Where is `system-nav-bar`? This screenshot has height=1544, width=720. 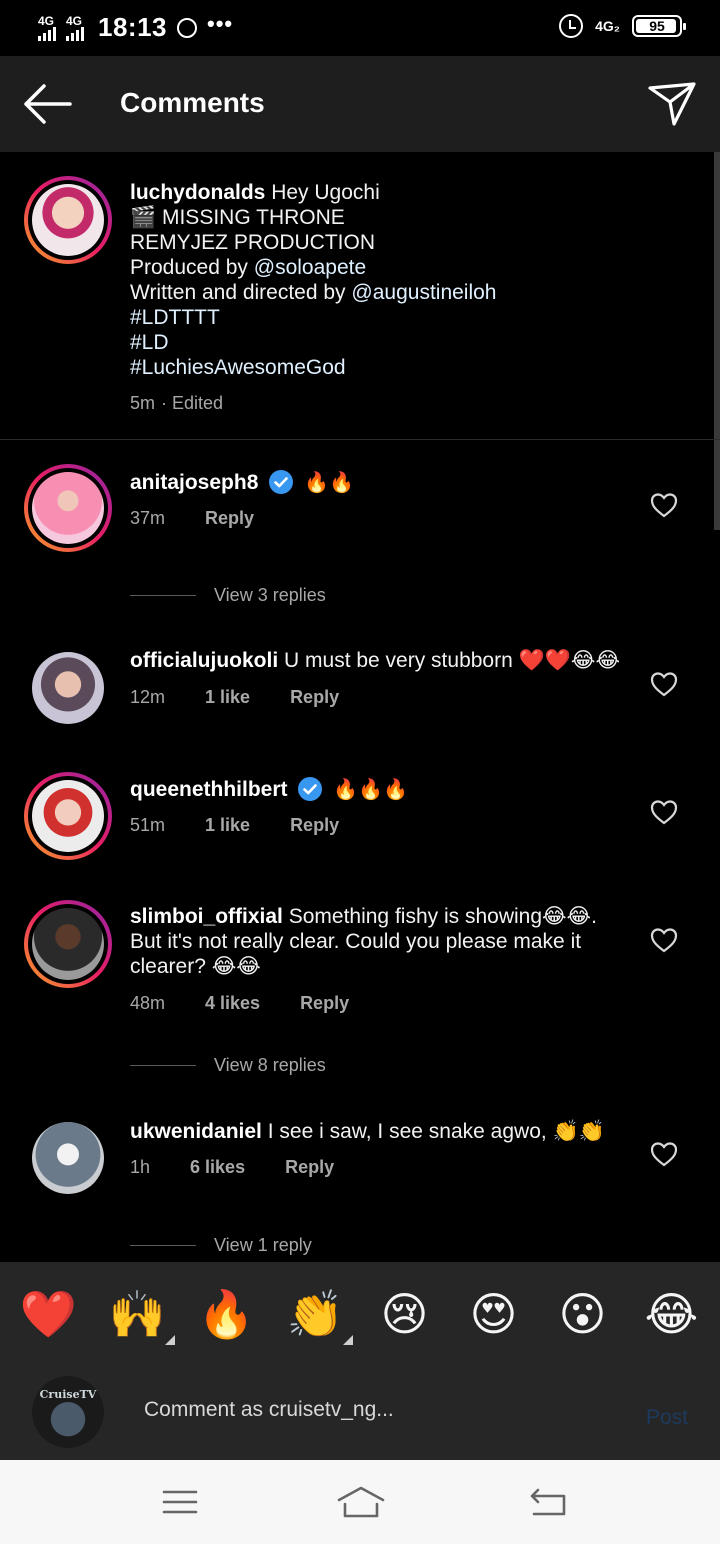
system-nav-bar is located at coordinates (360, 1502).